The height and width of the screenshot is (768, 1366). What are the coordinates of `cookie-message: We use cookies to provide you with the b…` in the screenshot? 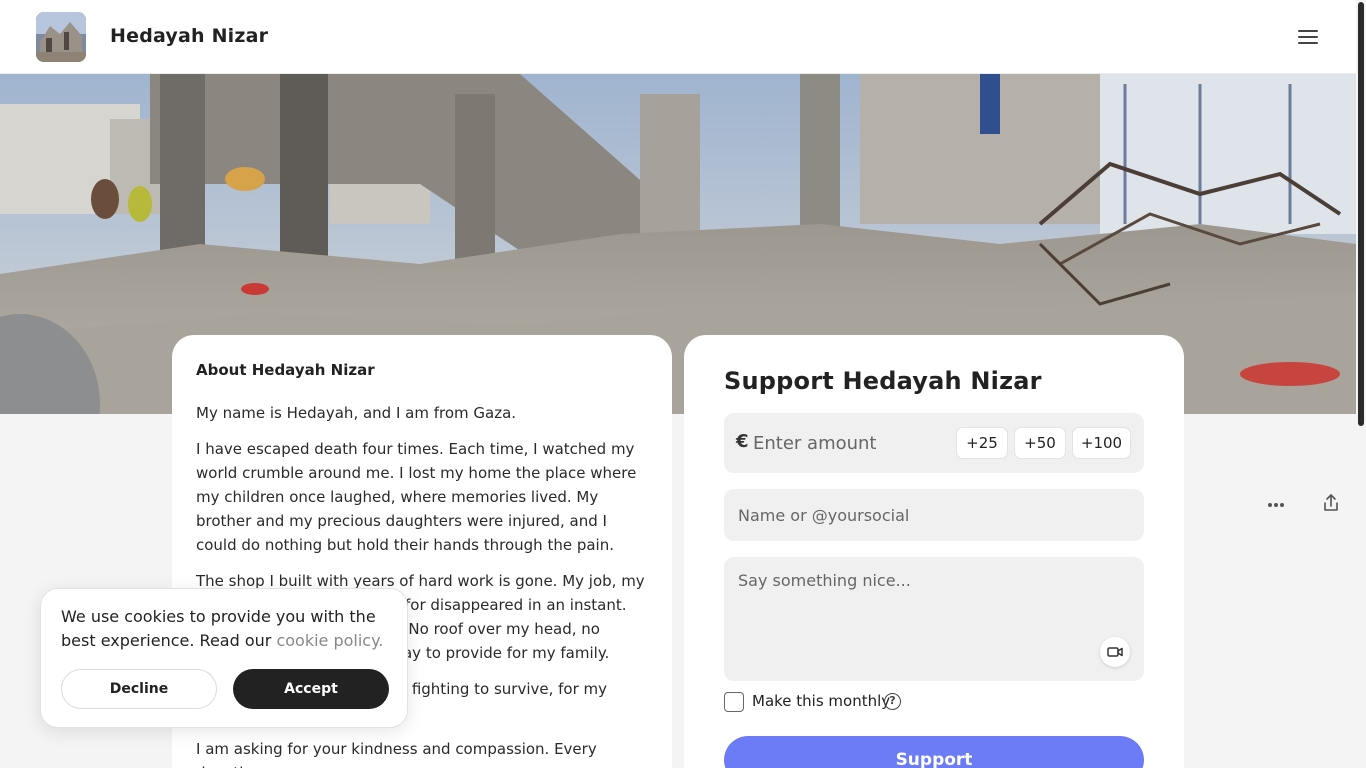 It's located at (224, 629).